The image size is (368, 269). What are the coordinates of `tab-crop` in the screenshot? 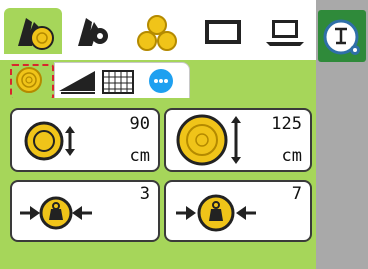 It's located at (33, 31).